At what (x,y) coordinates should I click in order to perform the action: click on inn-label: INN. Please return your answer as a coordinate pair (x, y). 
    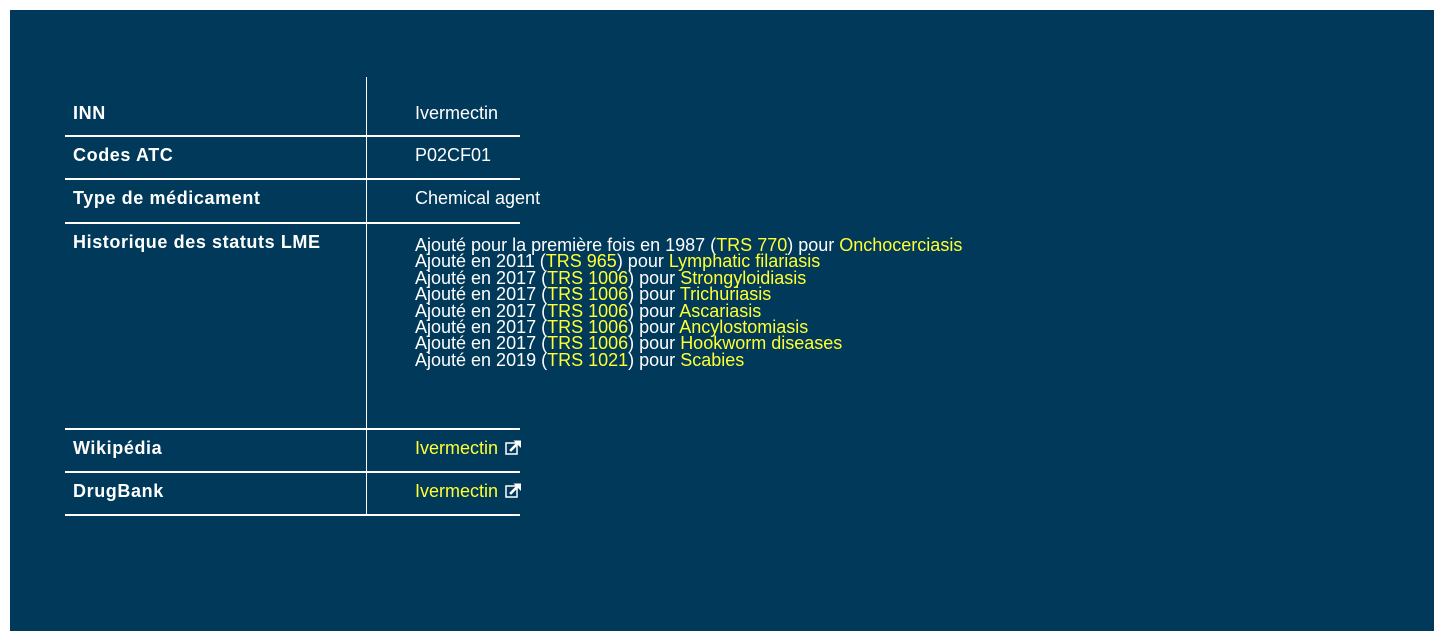
    Looking at the image, I should click on (216, 107).